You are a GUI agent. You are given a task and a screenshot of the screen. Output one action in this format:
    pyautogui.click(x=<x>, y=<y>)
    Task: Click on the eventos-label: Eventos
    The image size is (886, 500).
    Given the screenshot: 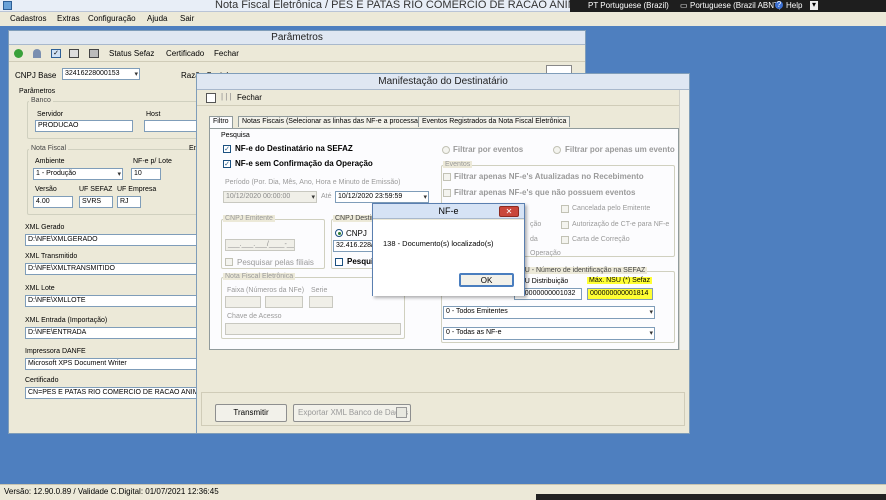 What is the action you would take?
    pyautogui.click(x=458, y=164)
    